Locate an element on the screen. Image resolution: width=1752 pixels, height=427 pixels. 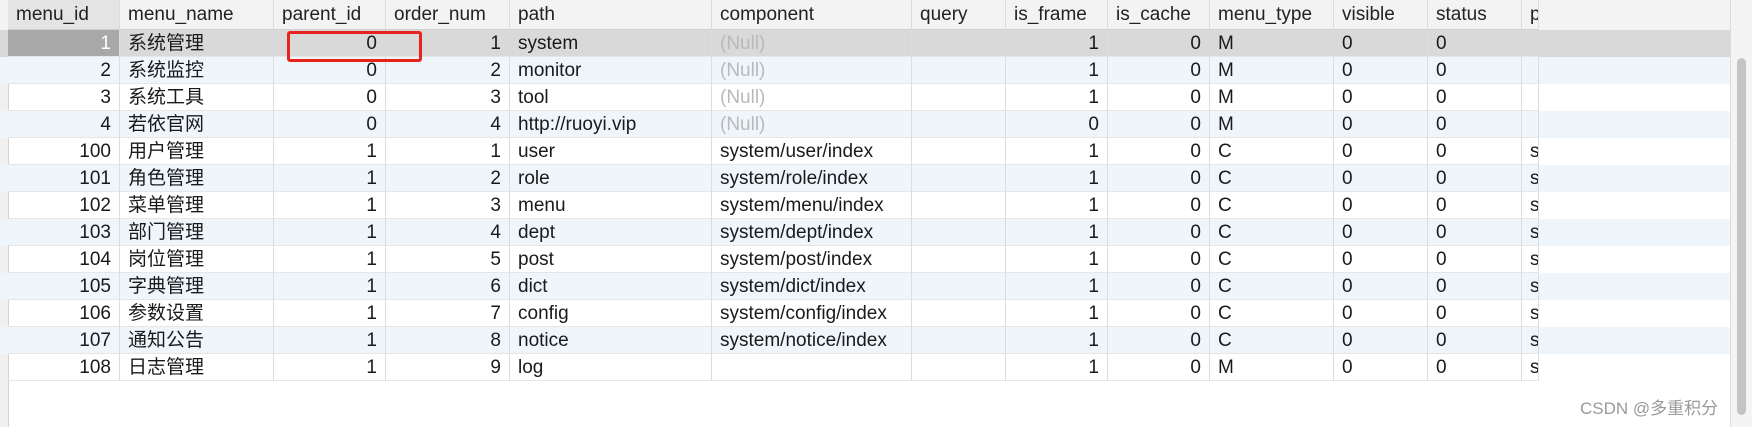
cell-menu_name: 字典管理 is located at coordinates (197, 286).